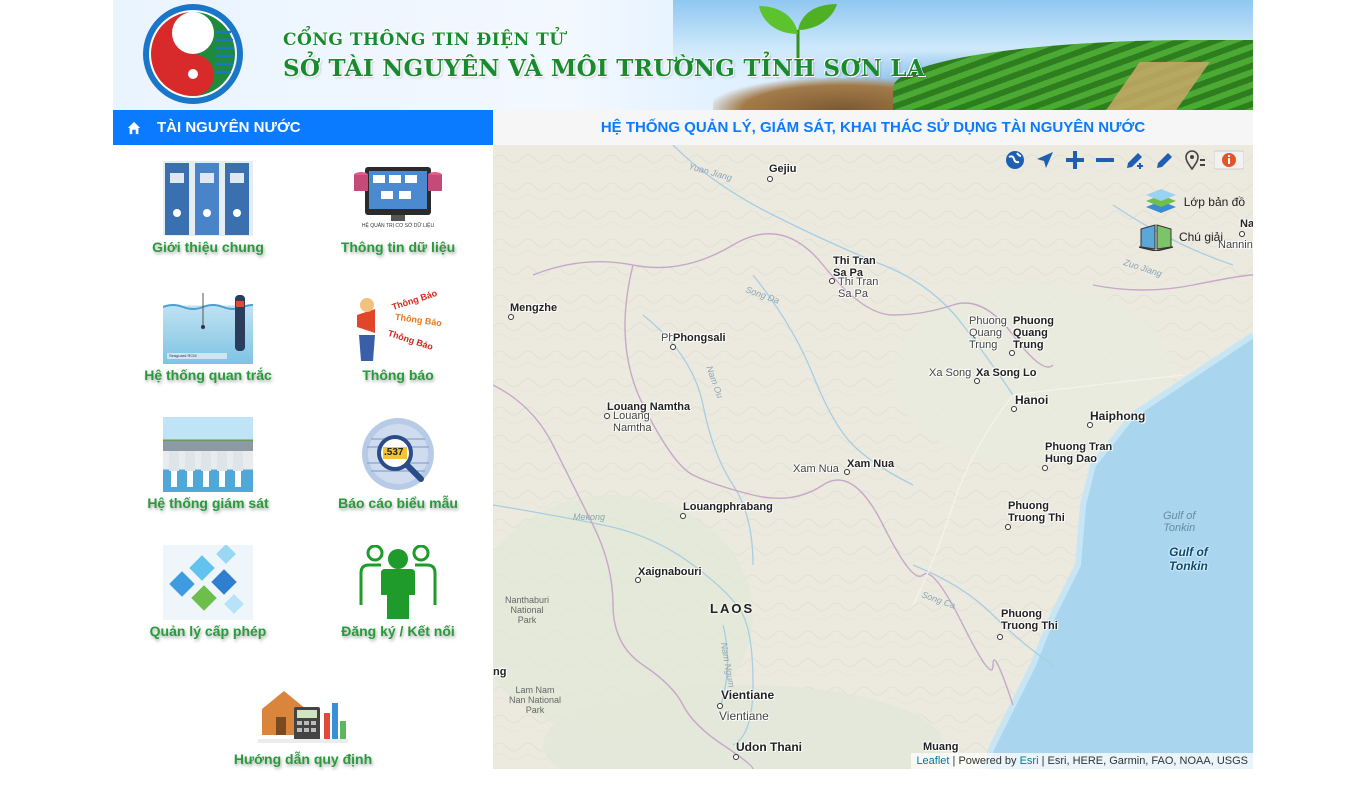  Describe the element at coordinates (1195, 160) in the screenshot. I see `marker-remove-icon` at that location.